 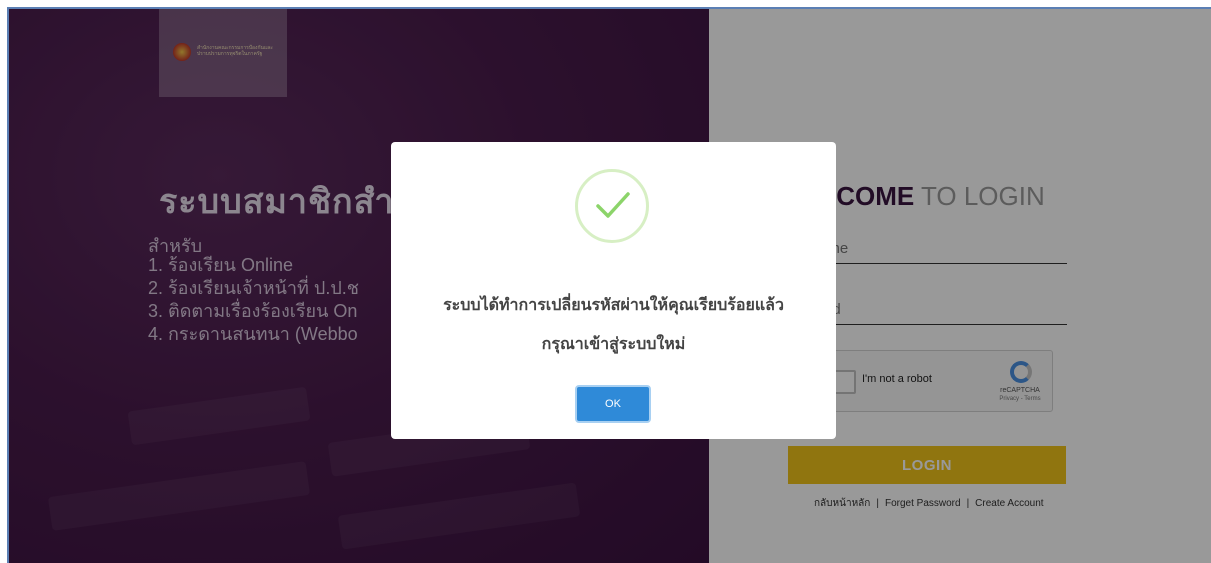 I want to click on check-mark-icon, so click(x=613, y=205).